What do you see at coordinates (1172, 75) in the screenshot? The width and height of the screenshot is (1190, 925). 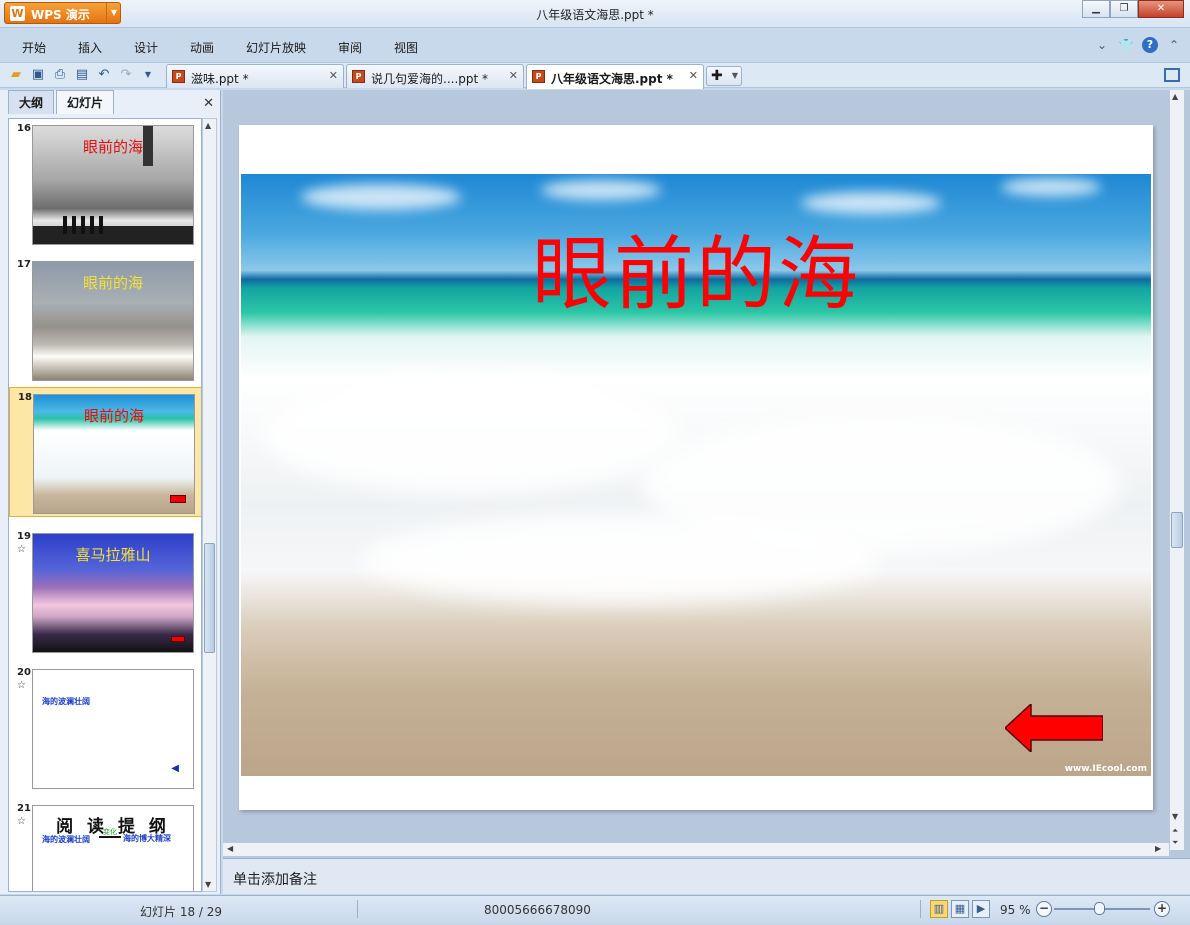 I see `window-layout-icon` at bounding box center [1172, 75].